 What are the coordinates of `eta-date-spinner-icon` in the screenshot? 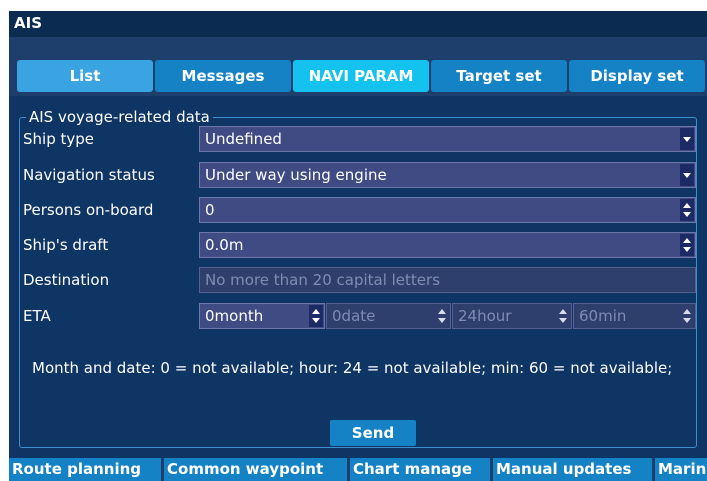 It's located at (442, 316).